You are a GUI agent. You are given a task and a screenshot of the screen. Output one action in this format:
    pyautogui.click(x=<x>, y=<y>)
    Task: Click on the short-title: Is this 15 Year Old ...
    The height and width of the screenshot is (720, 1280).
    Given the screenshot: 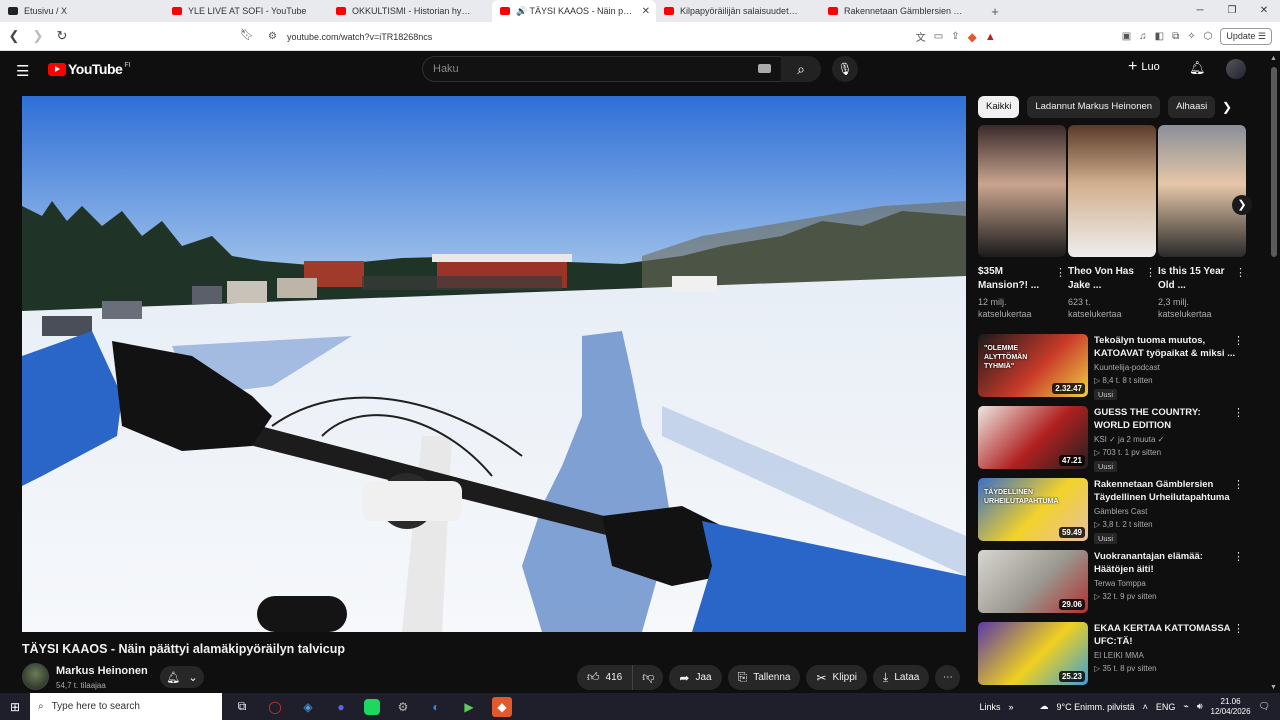 What is the action you would take?
    pyautogui.click(x=1193, y=279)
    